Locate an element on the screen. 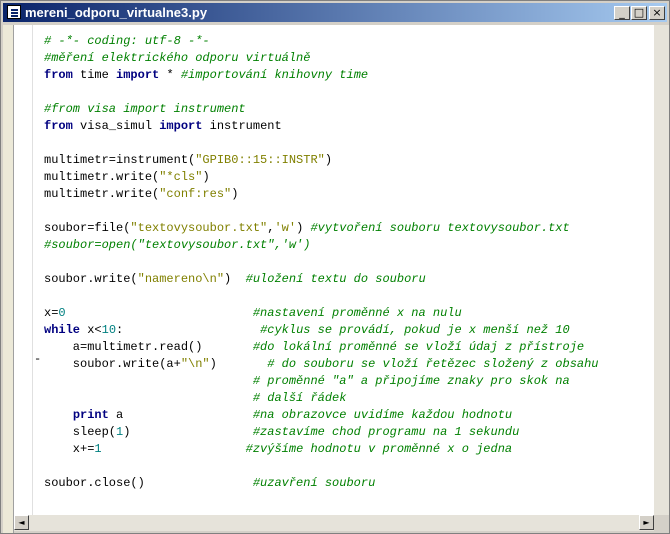  scroll-right-button: ► is located at coordinates (646, 522).